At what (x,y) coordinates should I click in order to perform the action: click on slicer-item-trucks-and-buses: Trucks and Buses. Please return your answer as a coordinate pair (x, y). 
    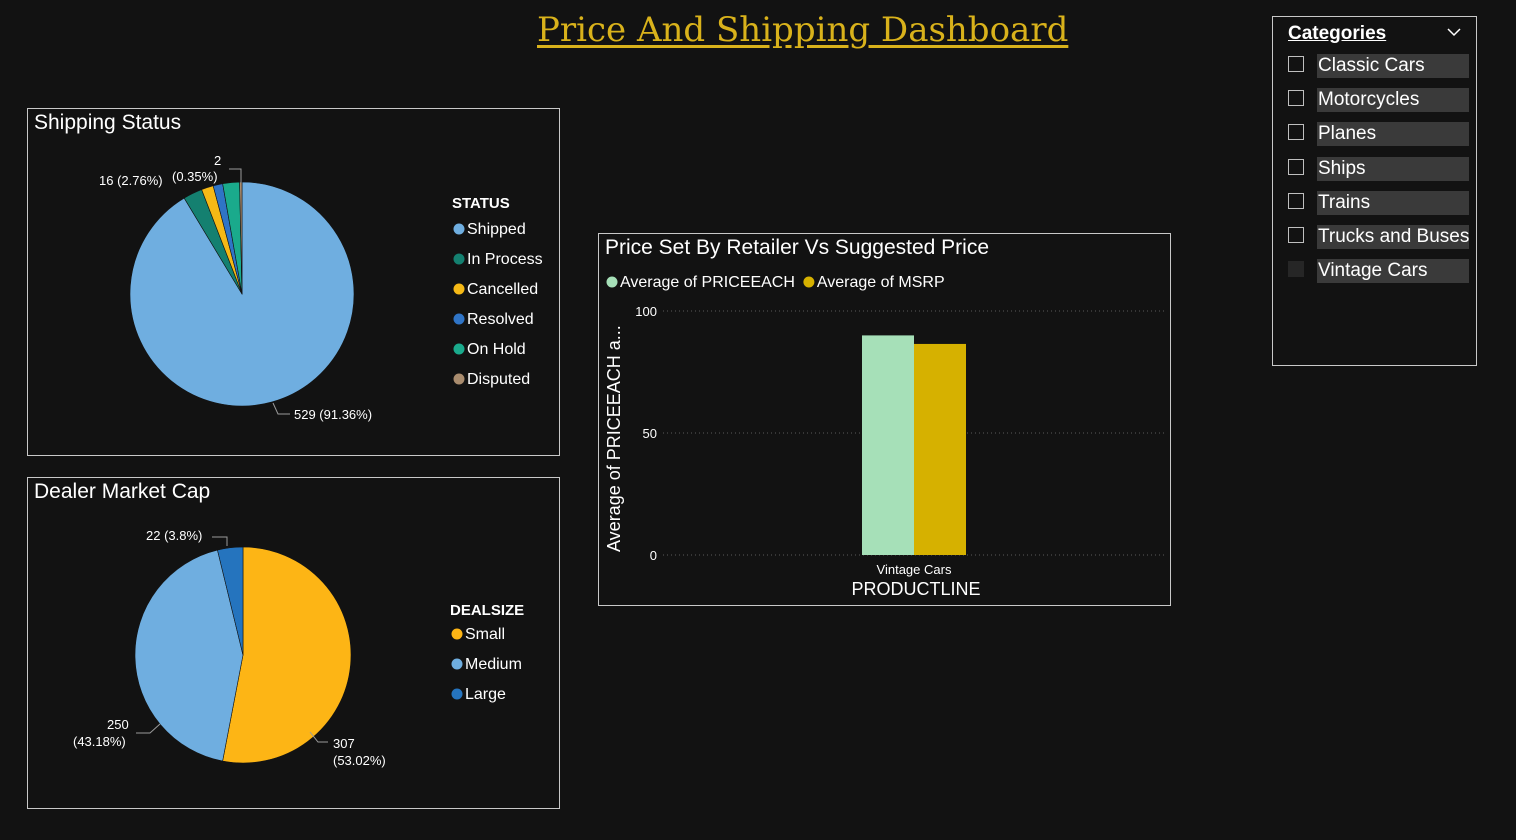
    Looking at the image, I should click on (1378, 237).